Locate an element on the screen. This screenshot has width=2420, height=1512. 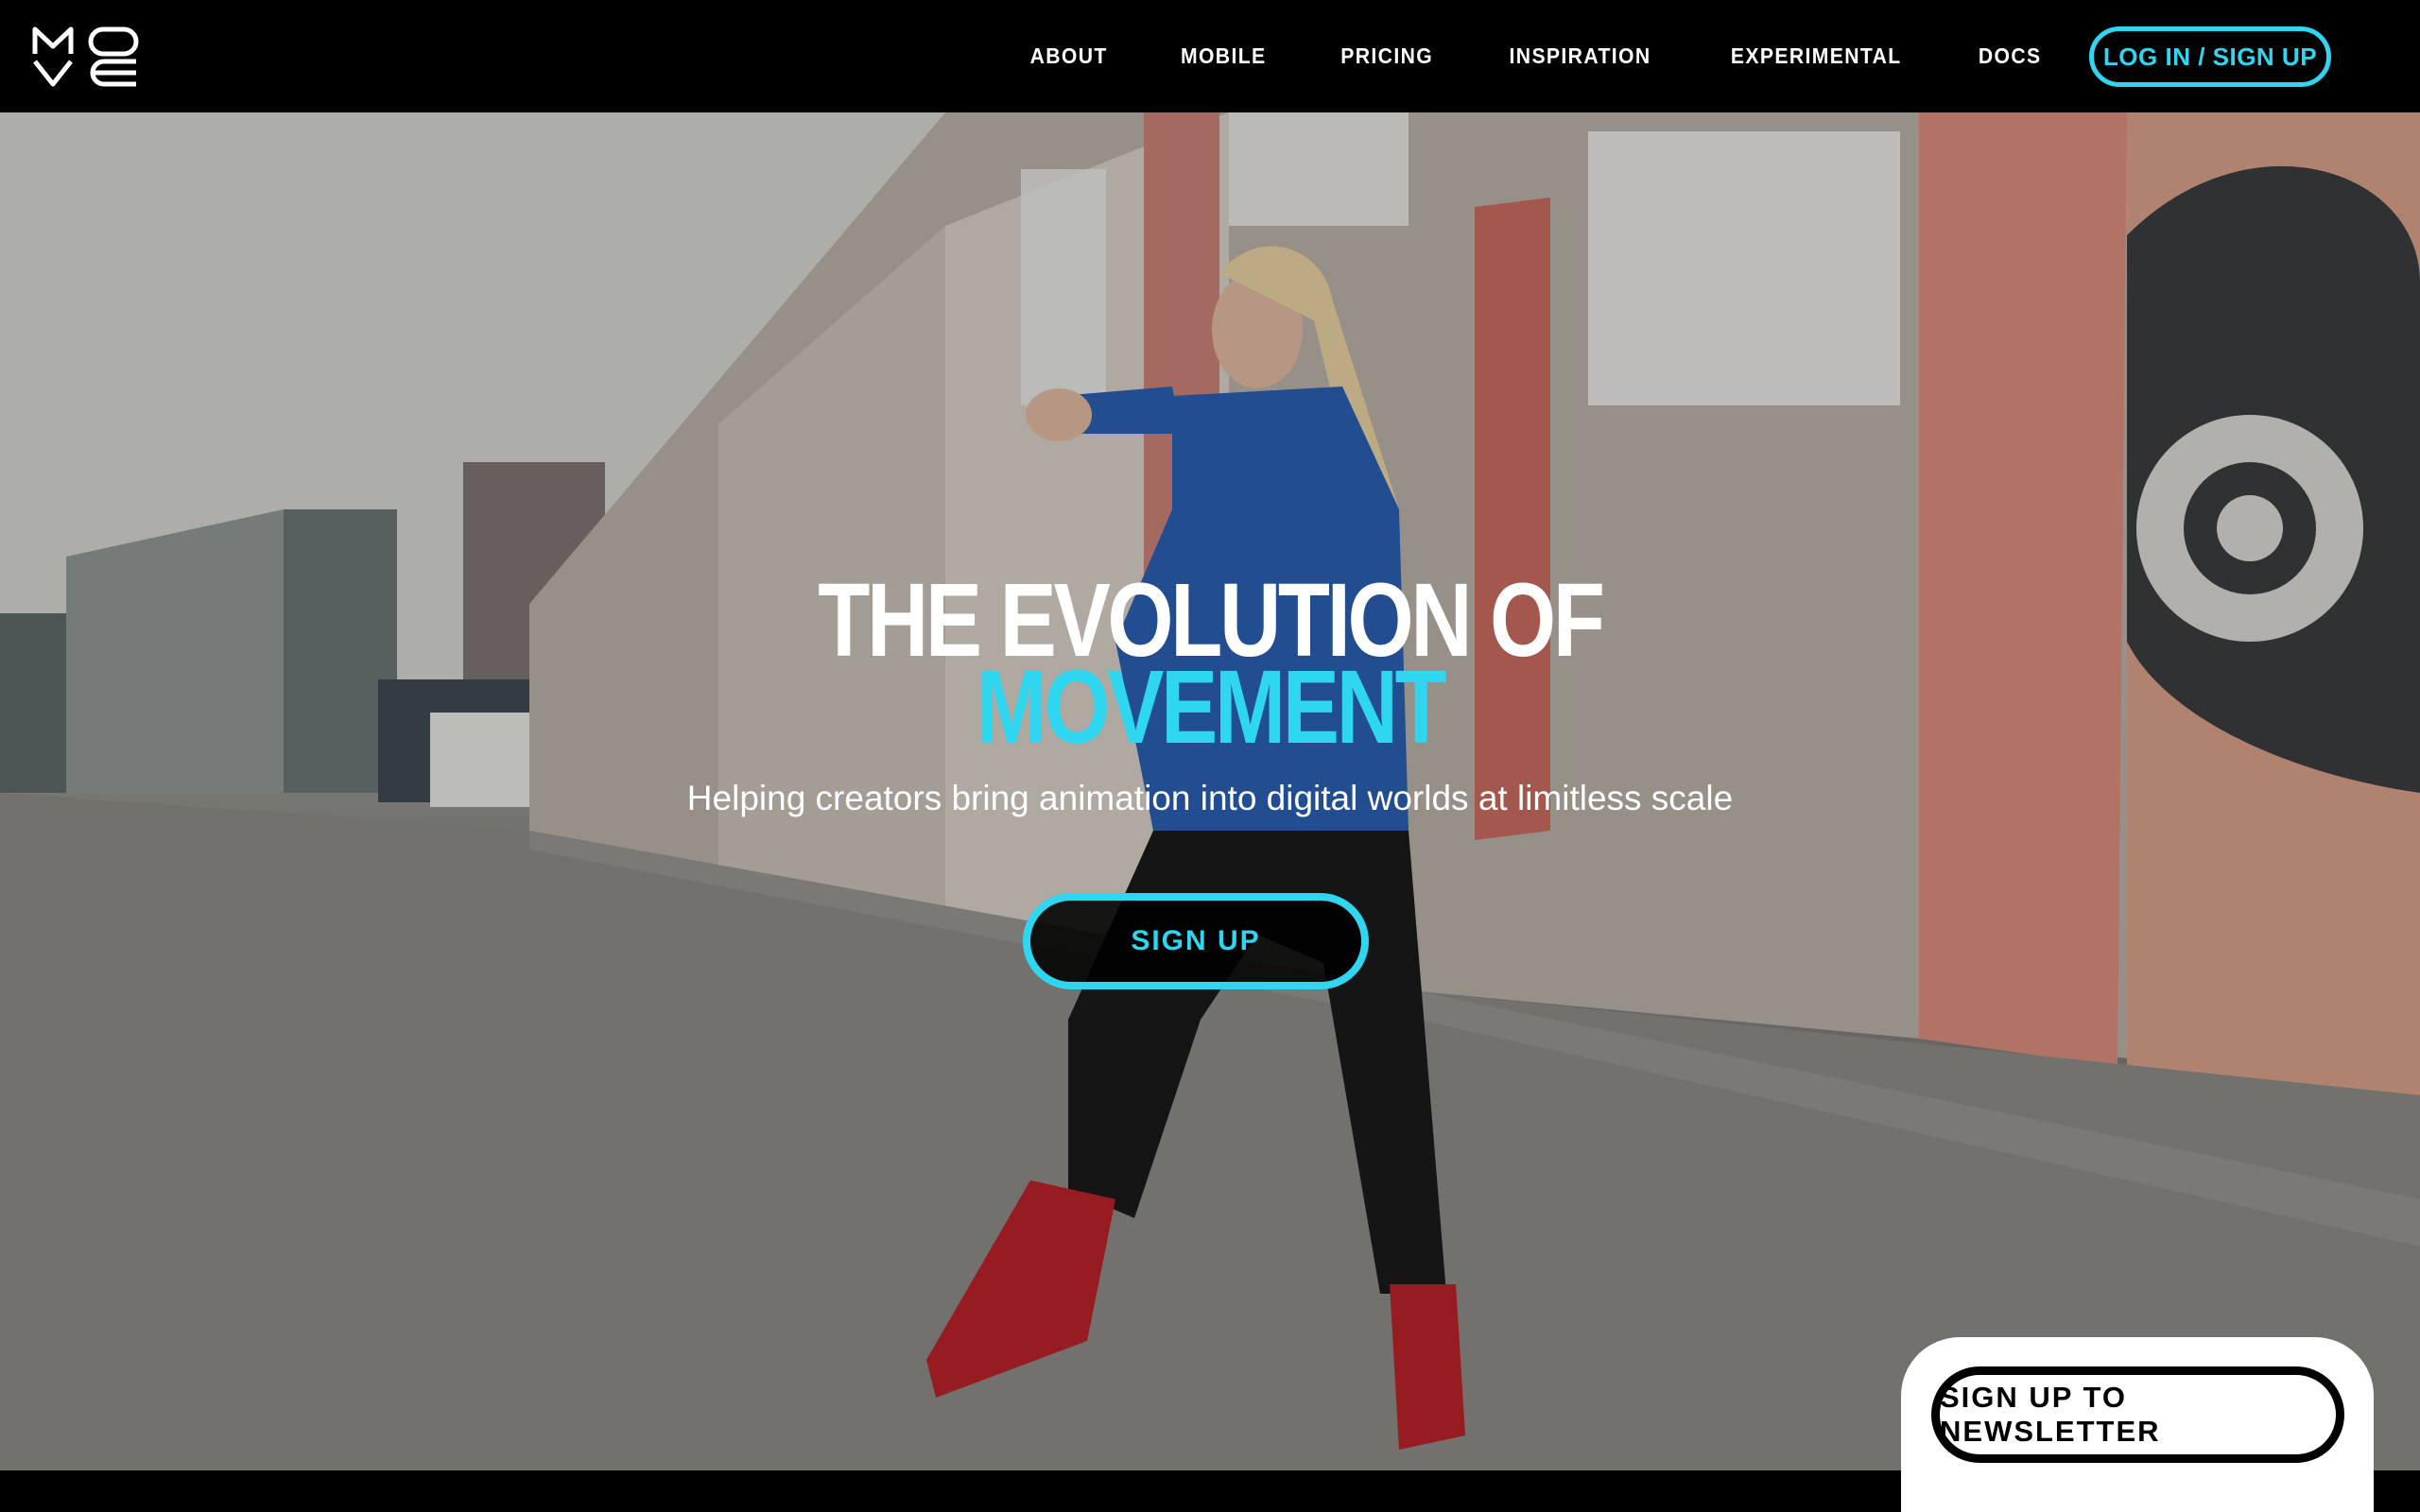
login-signup-button: LOG IN / SIGN UP is located at coordinates (2210, 56).